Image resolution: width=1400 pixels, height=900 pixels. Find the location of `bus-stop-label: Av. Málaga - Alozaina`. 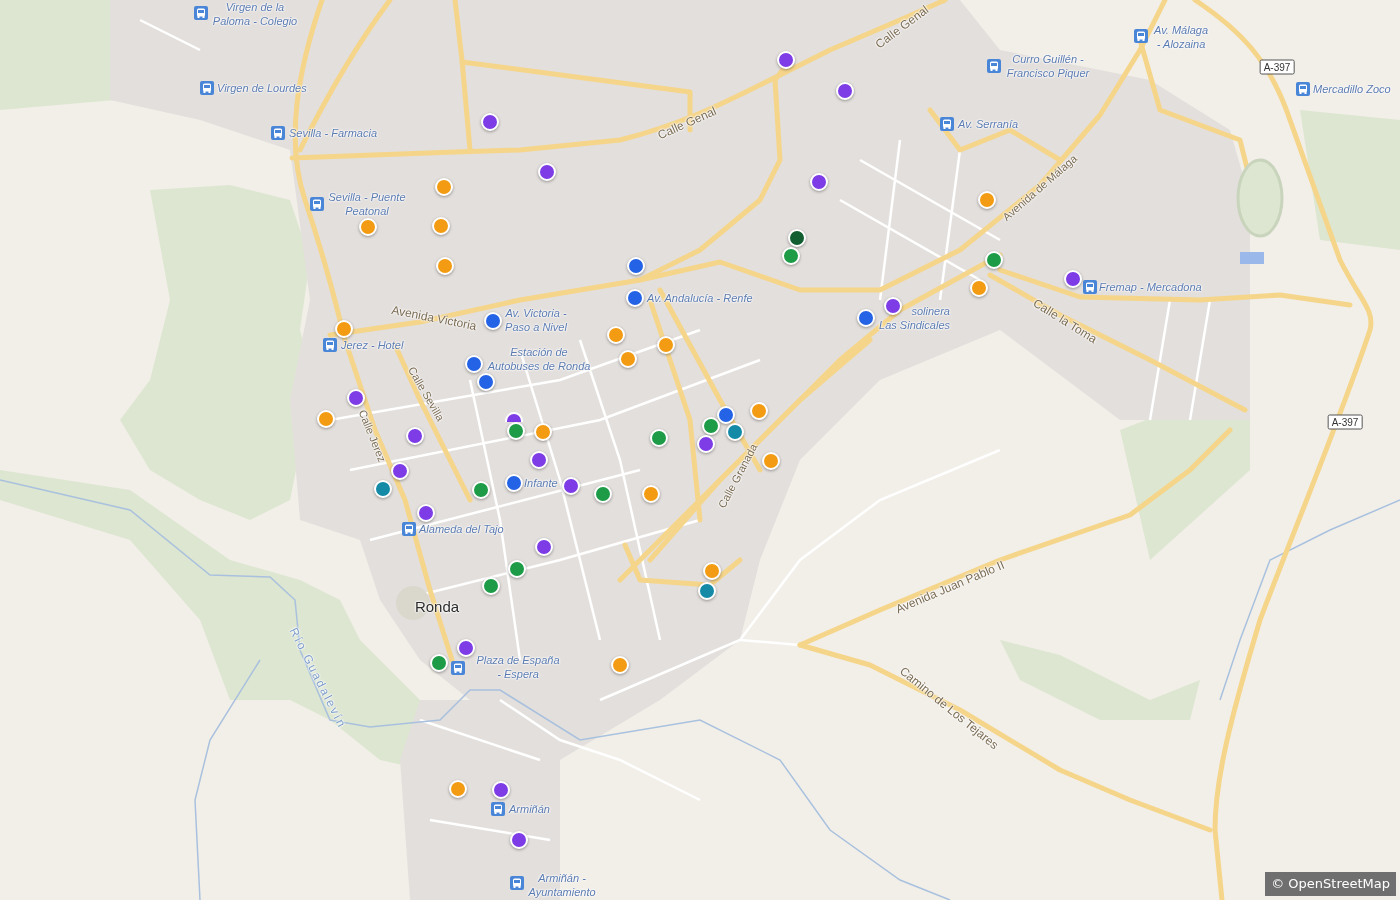

bus-stop-label: Av. Málaga - Alozaina is located at coordinates (1181, 37).